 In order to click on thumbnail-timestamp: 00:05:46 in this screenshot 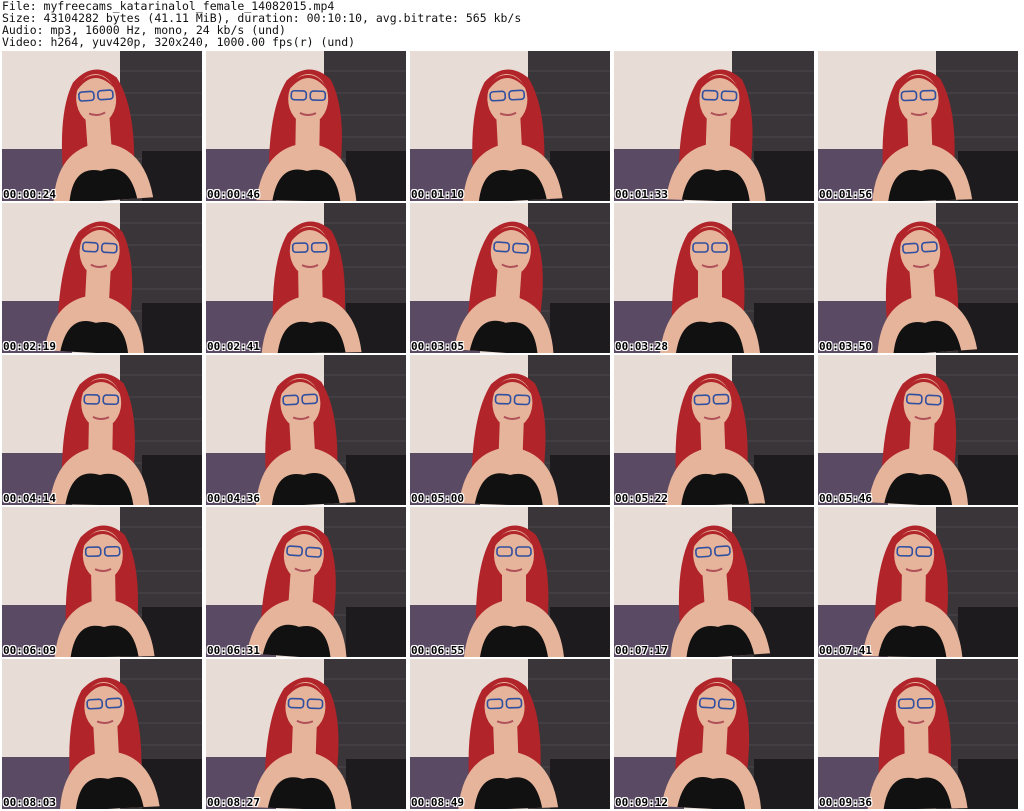, I will do `click(845, 498)`.